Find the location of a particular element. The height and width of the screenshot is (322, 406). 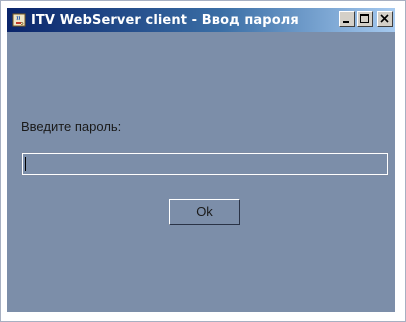

maximize-icon is located at coordinates (364, 18).